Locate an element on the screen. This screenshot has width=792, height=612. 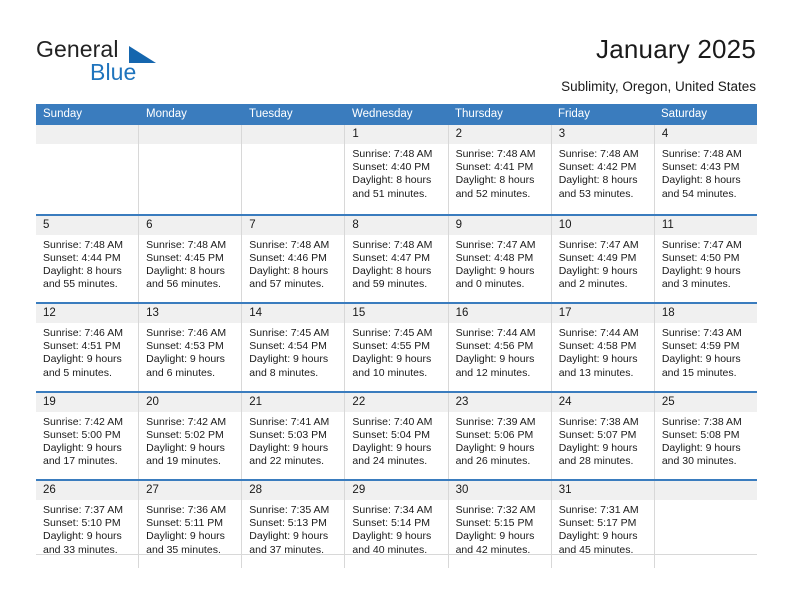
page-subtitle: Sublimity, Oregon, United States is located at coordinates (658, 86).